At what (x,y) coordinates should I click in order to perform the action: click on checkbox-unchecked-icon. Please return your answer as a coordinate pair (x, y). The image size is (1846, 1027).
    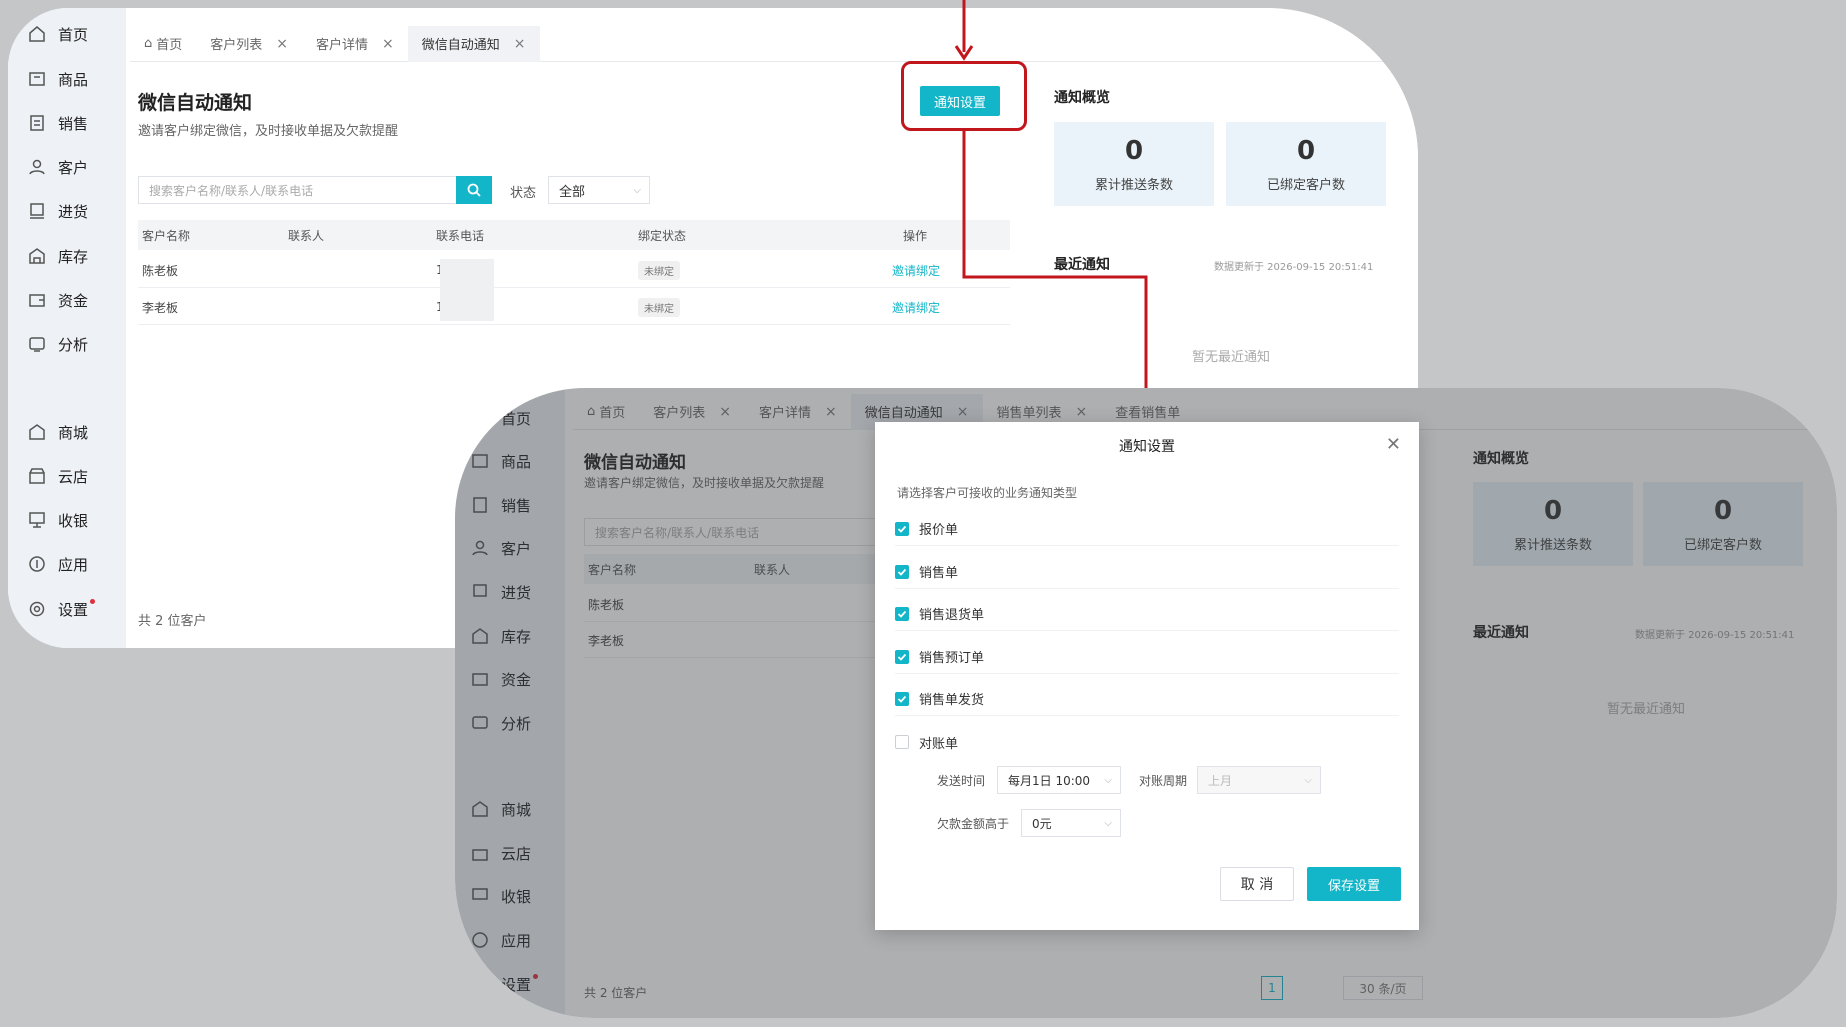
    Looking at the image, I should click on (902, 742).